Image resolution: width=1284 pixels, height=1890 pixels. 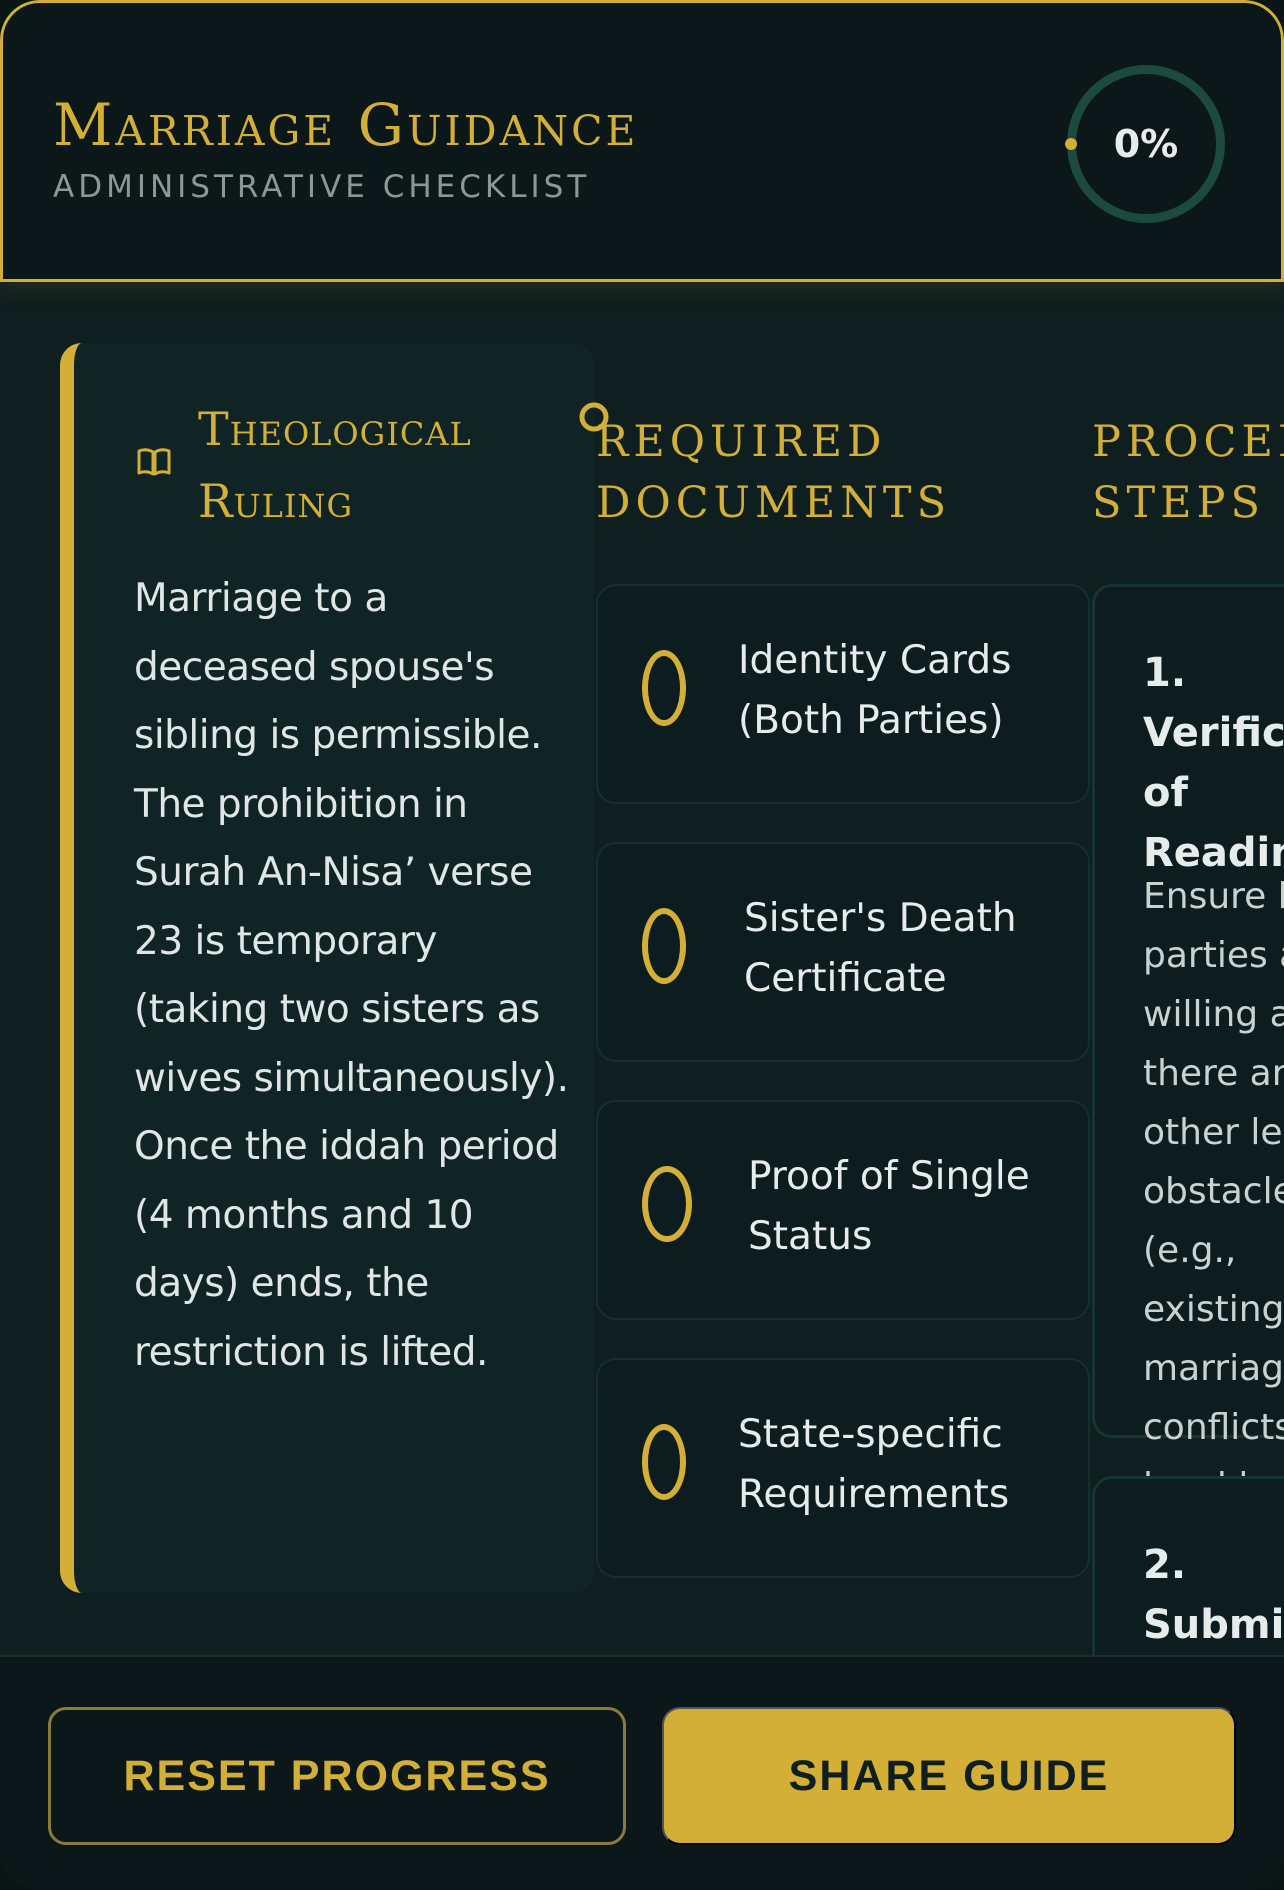 I want to click on page-title: Marriage Guidance, so click(x=346, y=125).